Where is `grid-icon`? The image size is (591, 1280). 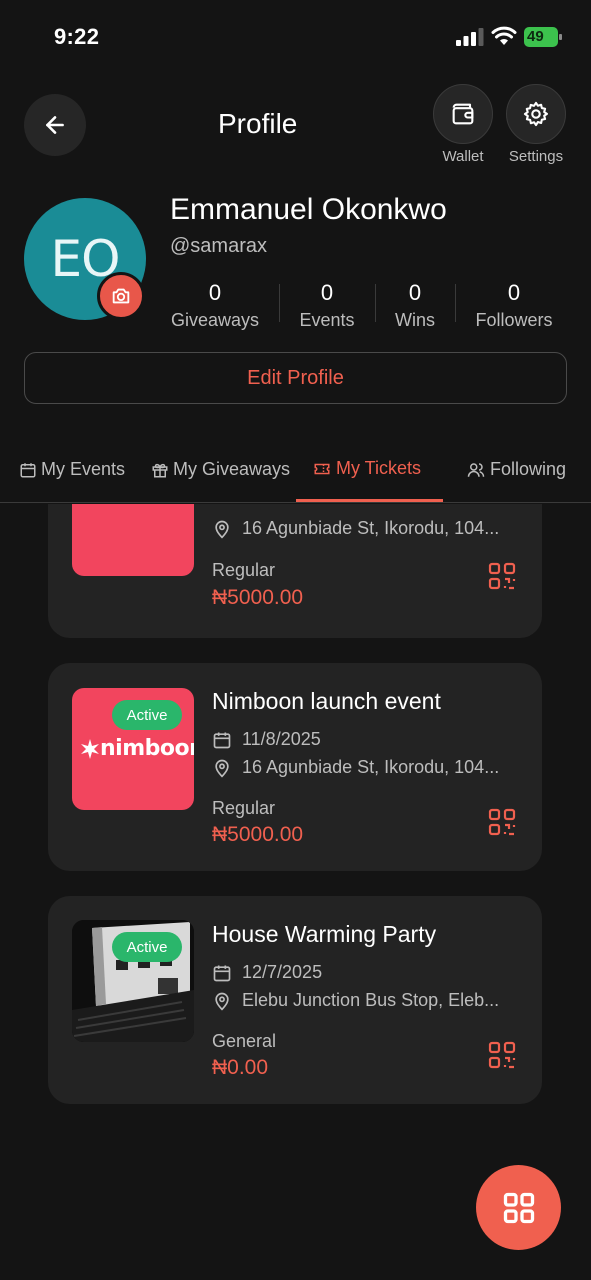 grid-icon is located at coordinates (518, 1207).